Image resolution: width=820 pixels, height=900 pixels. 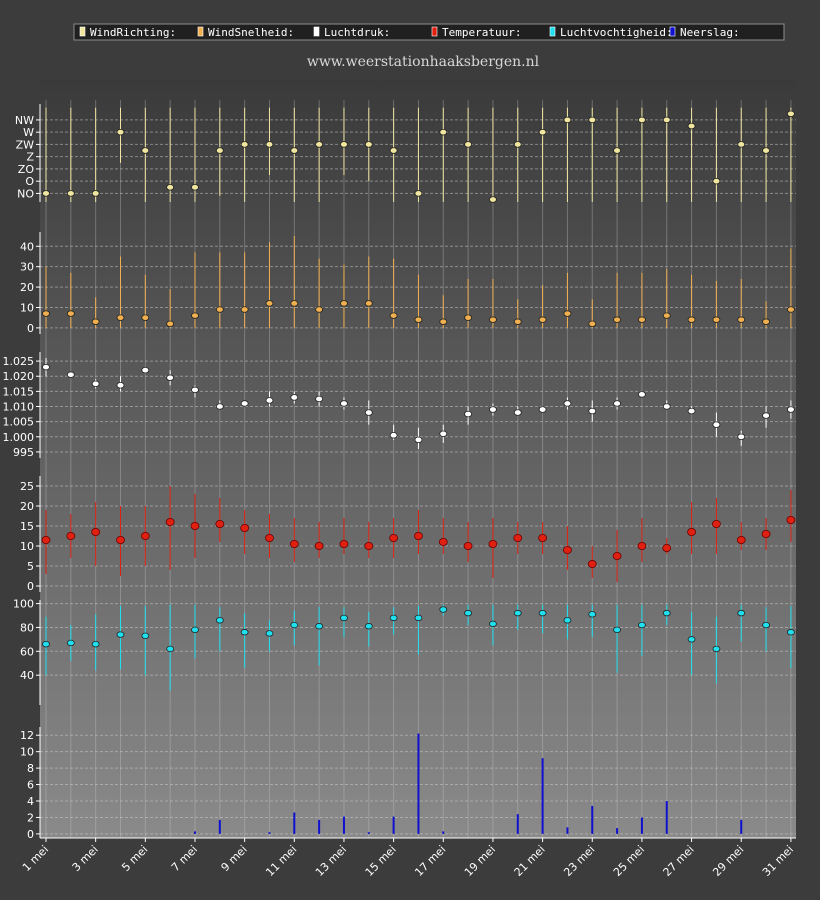 I want to click on x-tick-label: 29 mei, so click(x=728, y=861).